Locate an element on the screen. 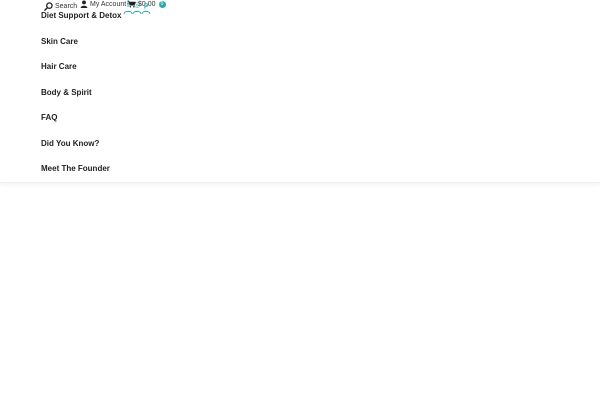 Image resolution: width=600 pixels, height=400 pixels. search-icon is located at coordinates (48, 6).